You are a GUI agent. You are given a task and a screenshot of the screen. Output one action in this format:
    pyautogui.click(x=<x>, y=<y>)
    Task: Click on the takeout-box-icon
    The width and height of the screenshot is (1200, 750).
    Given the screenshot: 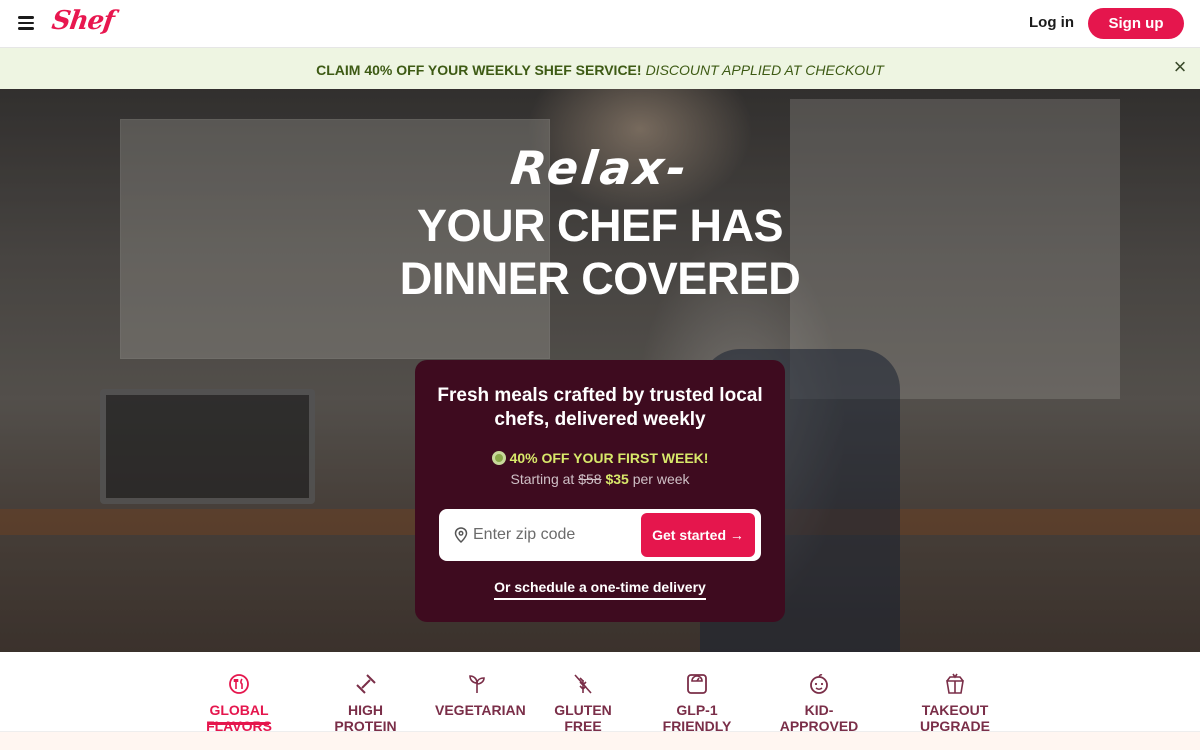 What is the action you would take?
    pyautogui.click(x=955, y=683)
    